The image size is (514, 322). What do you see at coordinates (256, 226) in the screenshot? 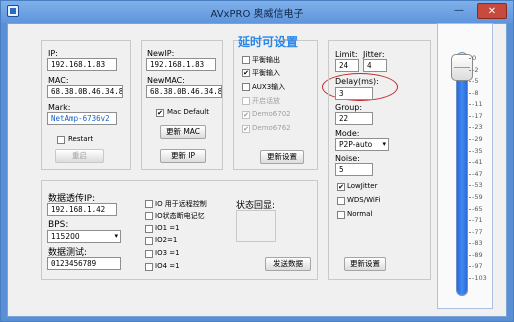
I see `status-echo-display` at bounding box center [256, 226].